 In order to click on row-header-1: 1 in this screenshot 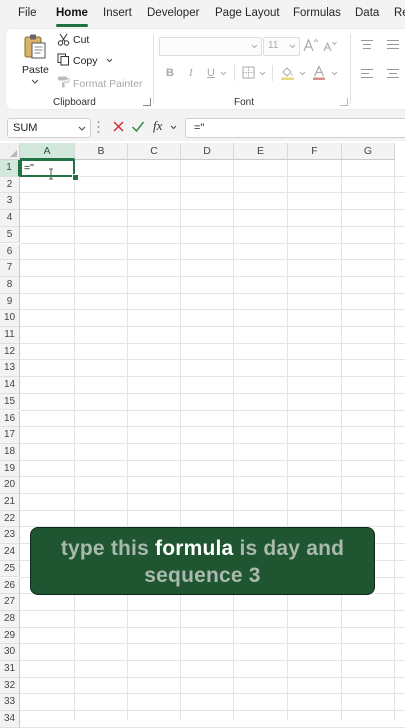, I will do `click(10, 168)`.